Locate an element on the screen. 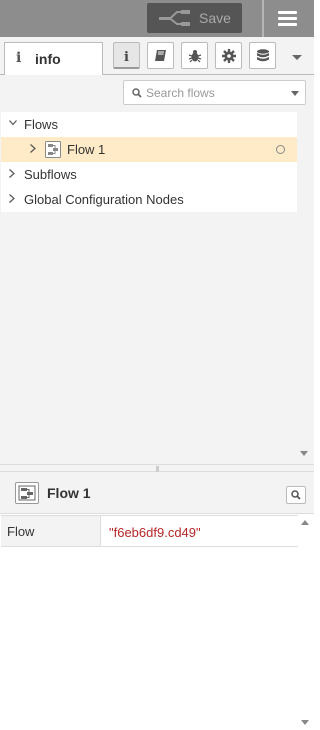 The height and width of the screenshot is (730, 320). header-bar: Save is located at coordinates (157, 18).